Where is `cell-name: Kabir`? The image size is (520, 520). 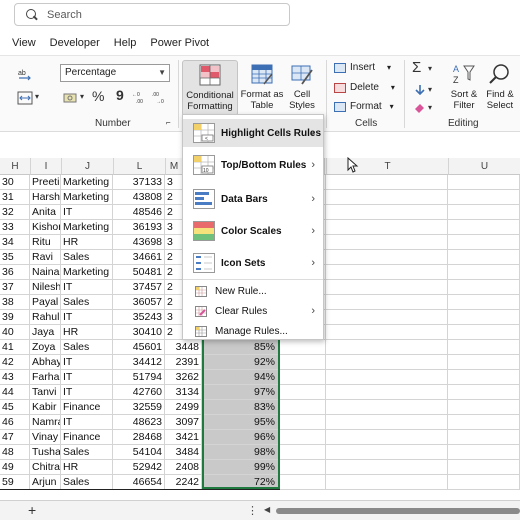 cell-name: Kabir is located at coordinates (45, 407).